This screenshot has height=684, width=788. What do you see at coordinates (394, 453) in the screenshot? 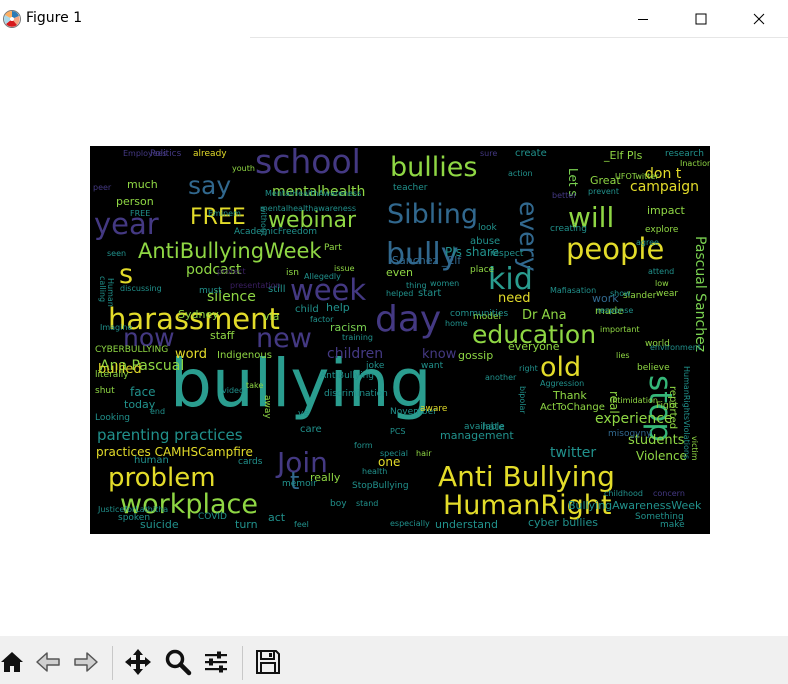
I see `word-cloud-word: special` at bounding box center [394, 453].